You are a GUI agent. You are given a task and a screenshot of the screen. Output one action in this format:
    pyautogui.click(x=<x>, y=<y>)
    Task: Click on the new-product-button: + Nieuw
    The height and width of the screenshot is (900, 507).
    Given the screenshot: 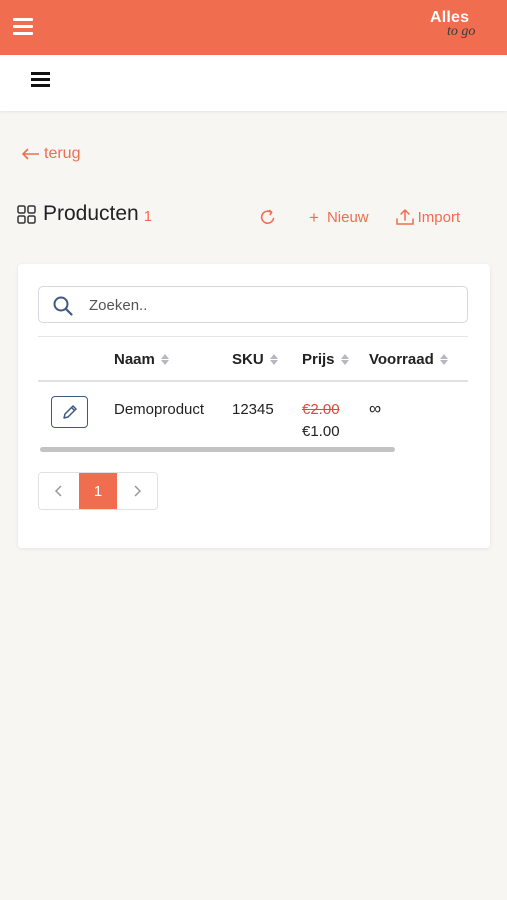 What is the action you would take?
    pyautogui.click(x=339, y=217)
    